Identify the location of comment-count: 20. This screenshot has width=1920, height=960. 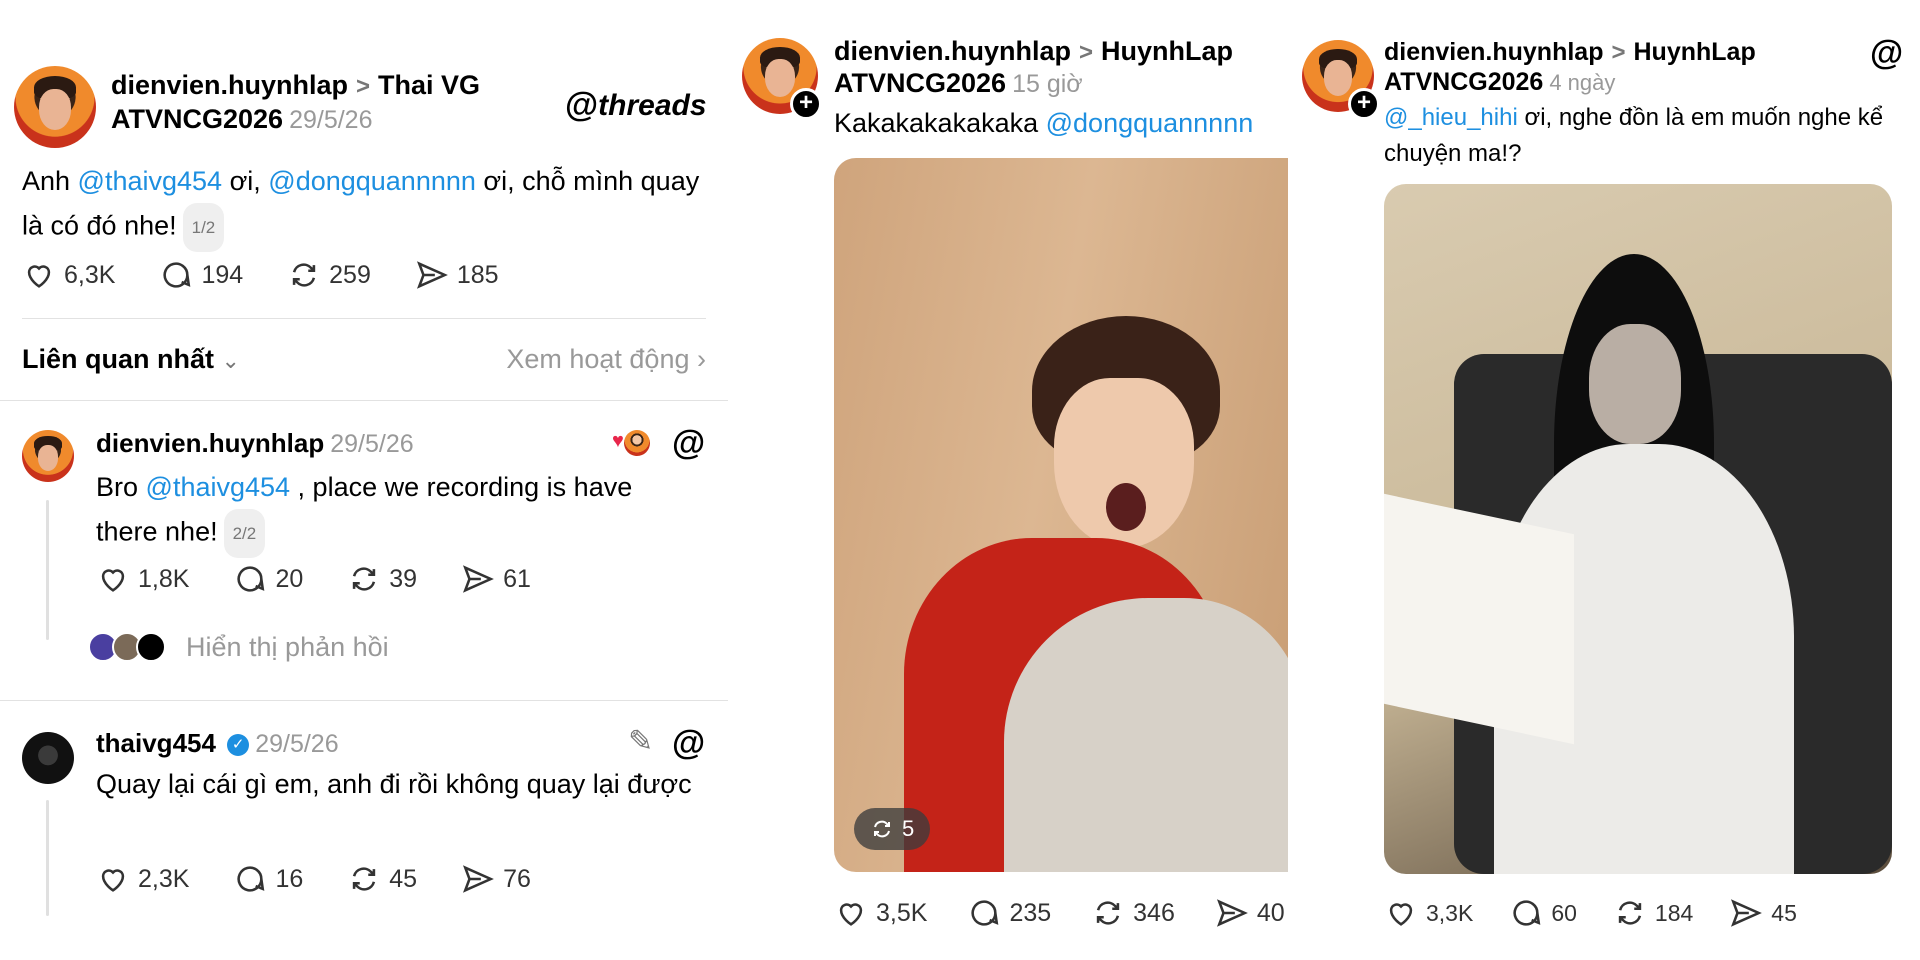
(289, 578).